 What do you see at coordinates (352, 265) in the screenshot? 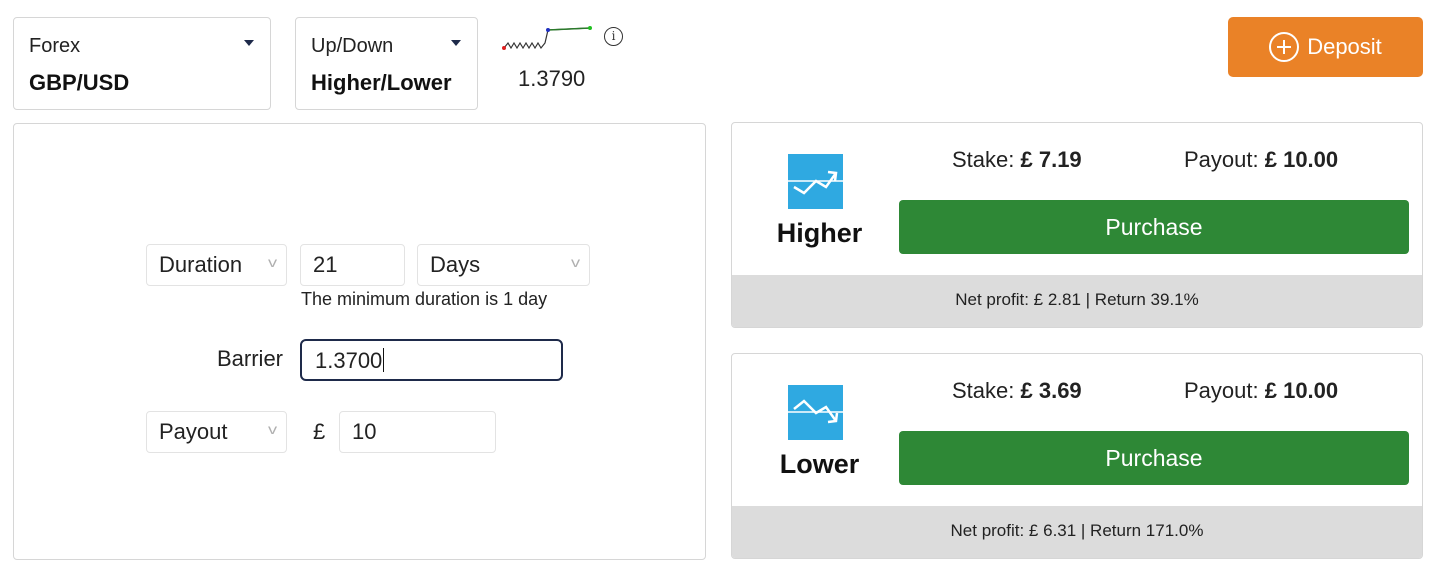
I see `duration-input: 21` at bounding box center [352, 265].